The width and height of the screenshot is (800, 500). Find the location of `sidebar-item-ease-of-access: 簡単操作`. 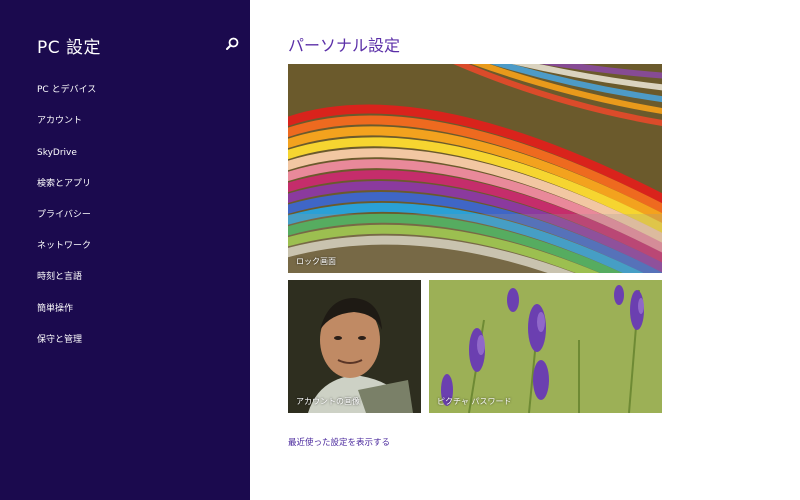

sidebar-item-ease-of-access: 簡単操作 is located at coordinates (55, 309).